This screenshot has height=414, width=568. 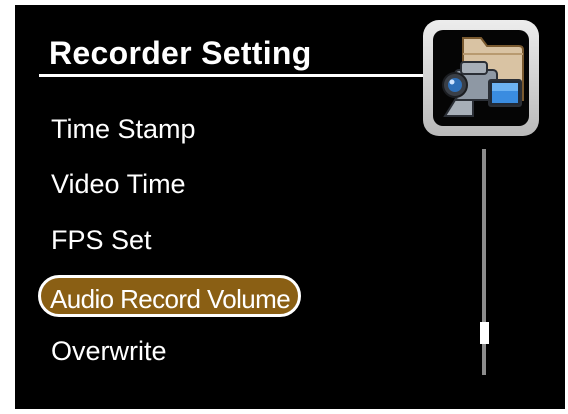 What do you see at coordinates (484, 333) in the screenshot?
I see `scrollbar-thumb` at bounding box center [484, 333].